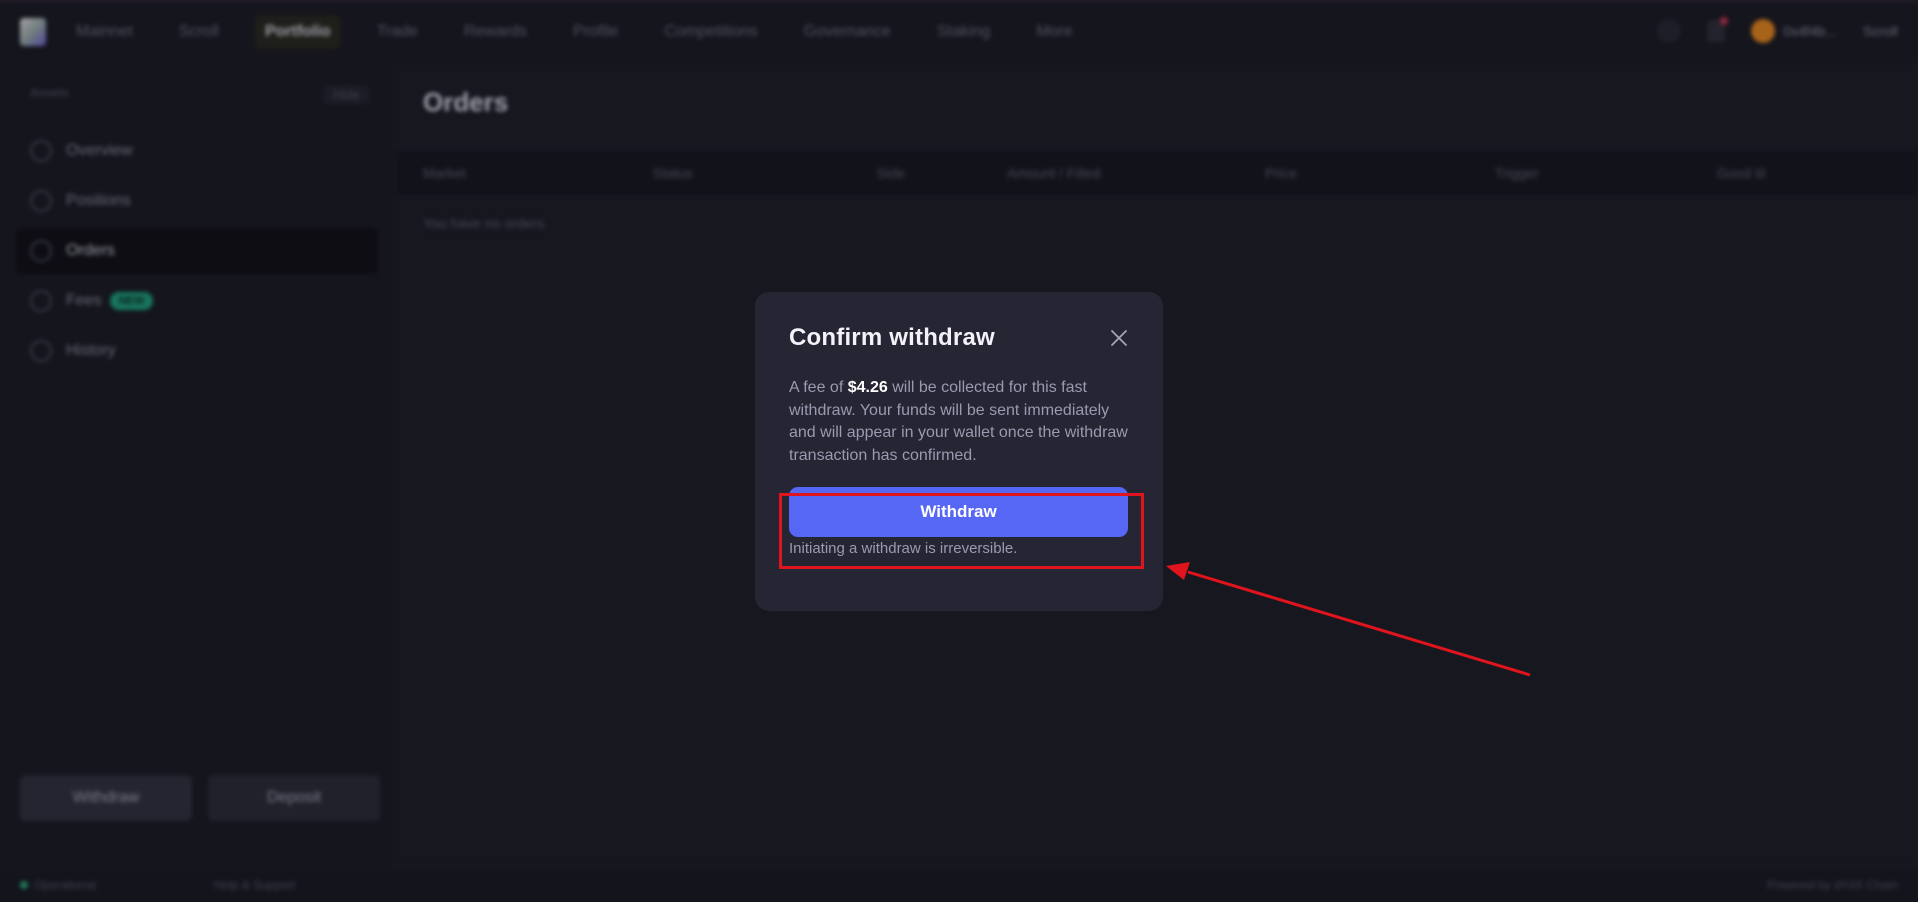 This screenshot has width=1918, height=902. Describe the element at coordinates (1119, 338) in the screenshot. I see `close-icon` at that location.